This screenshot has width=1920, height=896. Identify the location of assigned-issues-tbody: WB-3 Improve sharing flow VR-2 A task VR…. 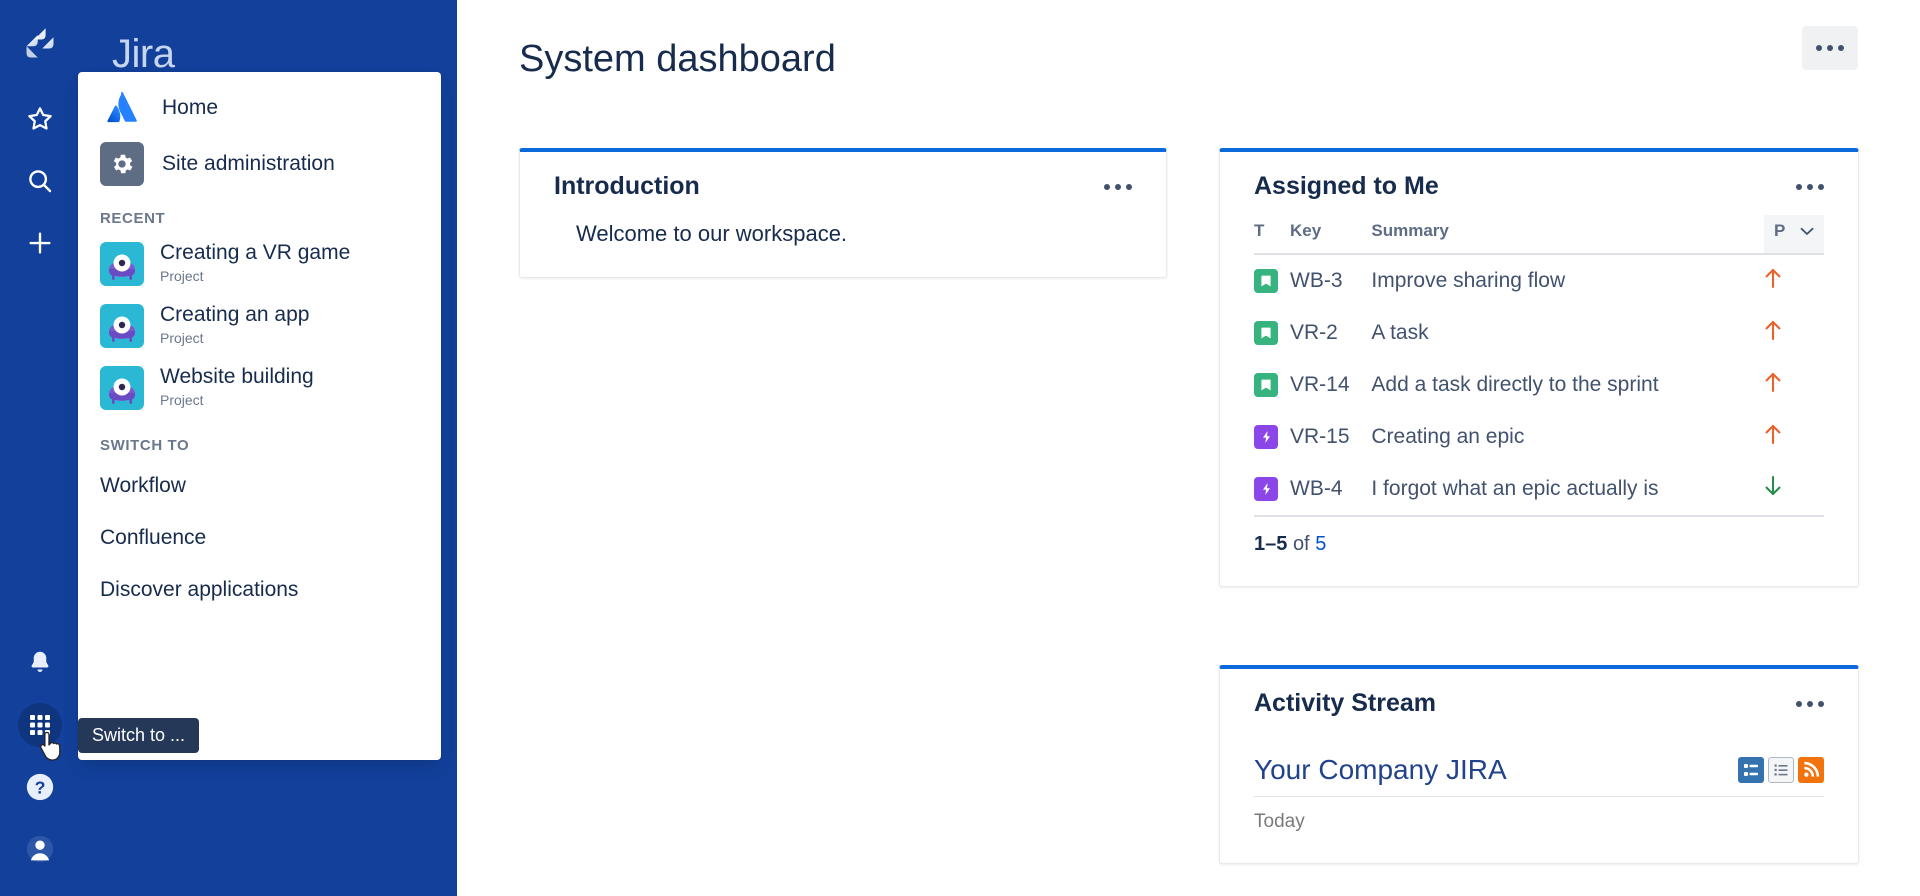
(1539, 384).